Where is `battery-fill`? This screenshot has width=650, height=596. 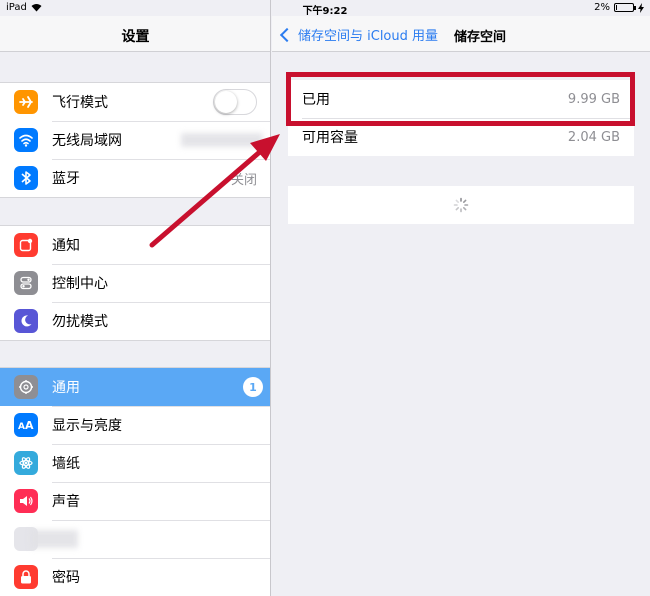 battery-fill is located at coordinates (616, 7).